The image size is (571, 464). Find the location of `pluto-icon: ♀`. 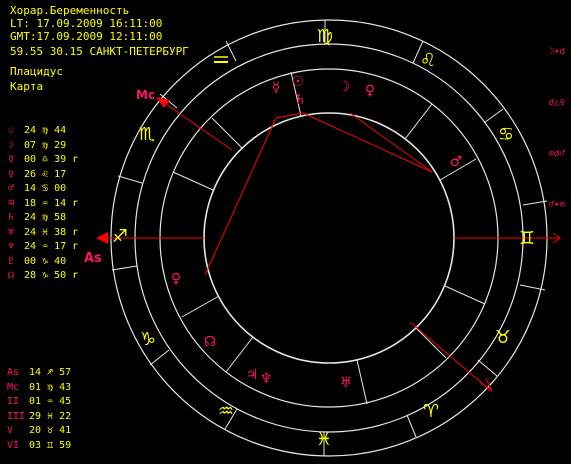

pluto-icon: ♀ is located at coordinates (176, 279).